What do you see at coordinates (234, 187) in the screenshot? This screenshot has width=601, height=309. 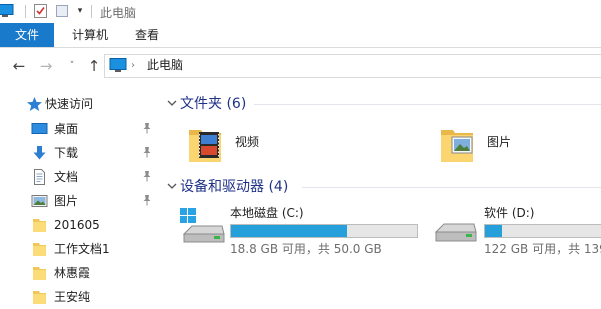 I see `group-title: 设备和驱动器 (4)` at bounding box center [234, 187].